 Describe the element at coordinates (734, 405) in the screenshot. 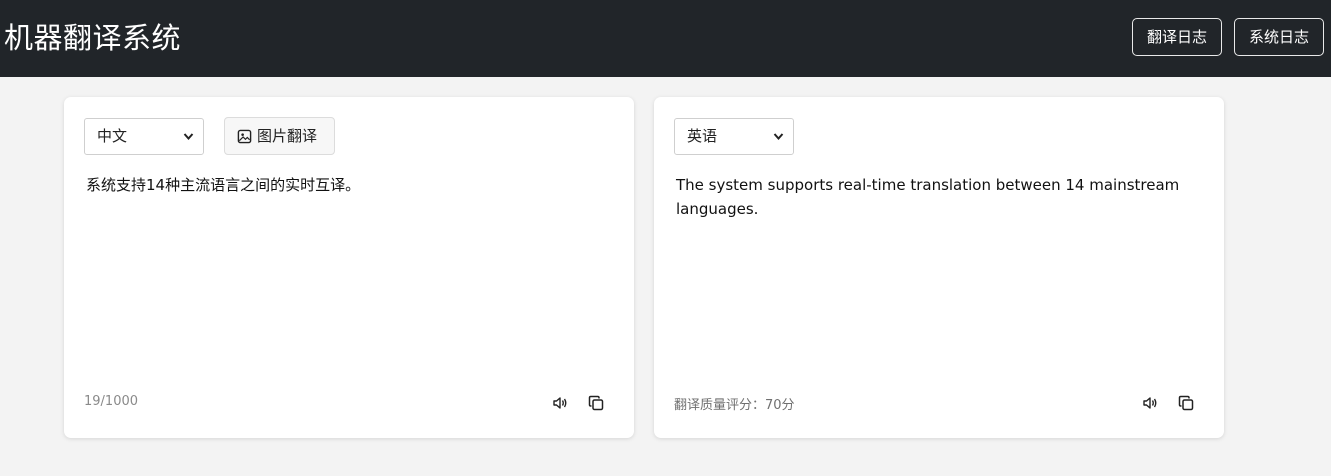

I see `translation-quality-score: 翻译质量评分：70分` at that location.